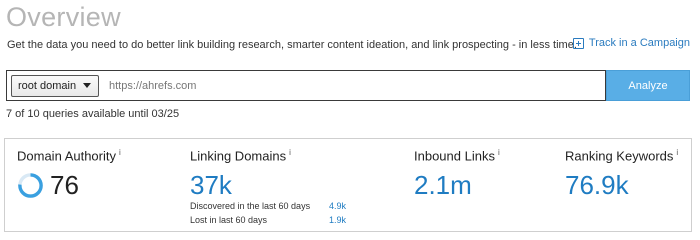 The width and height of the screenshot is (700, 240). I want to click on plus-square-icon, so click(578, 43).